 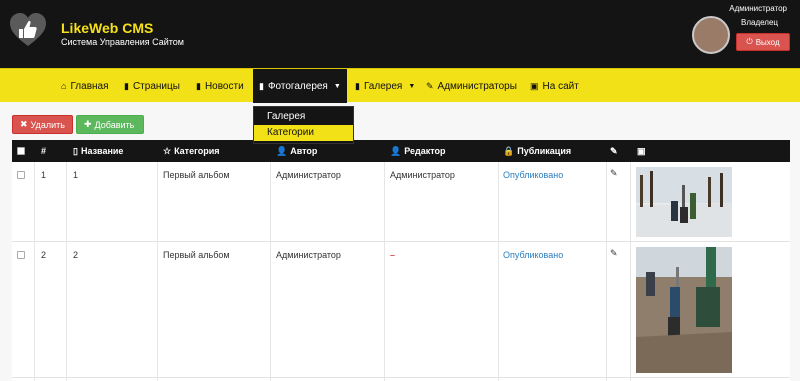 What do you see at coordinates (224, 86) in the screenshot?
I see `nav-label: Новости` at bounding box center [224, 86].